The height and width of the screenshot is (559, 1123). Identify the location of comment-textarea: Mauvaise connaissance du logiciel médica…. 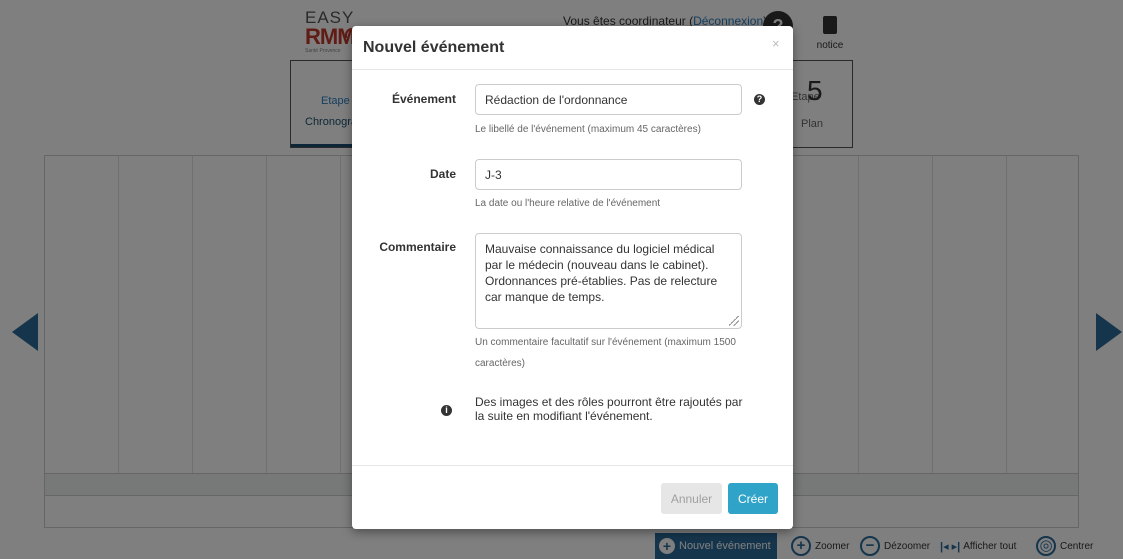
(608, 281).